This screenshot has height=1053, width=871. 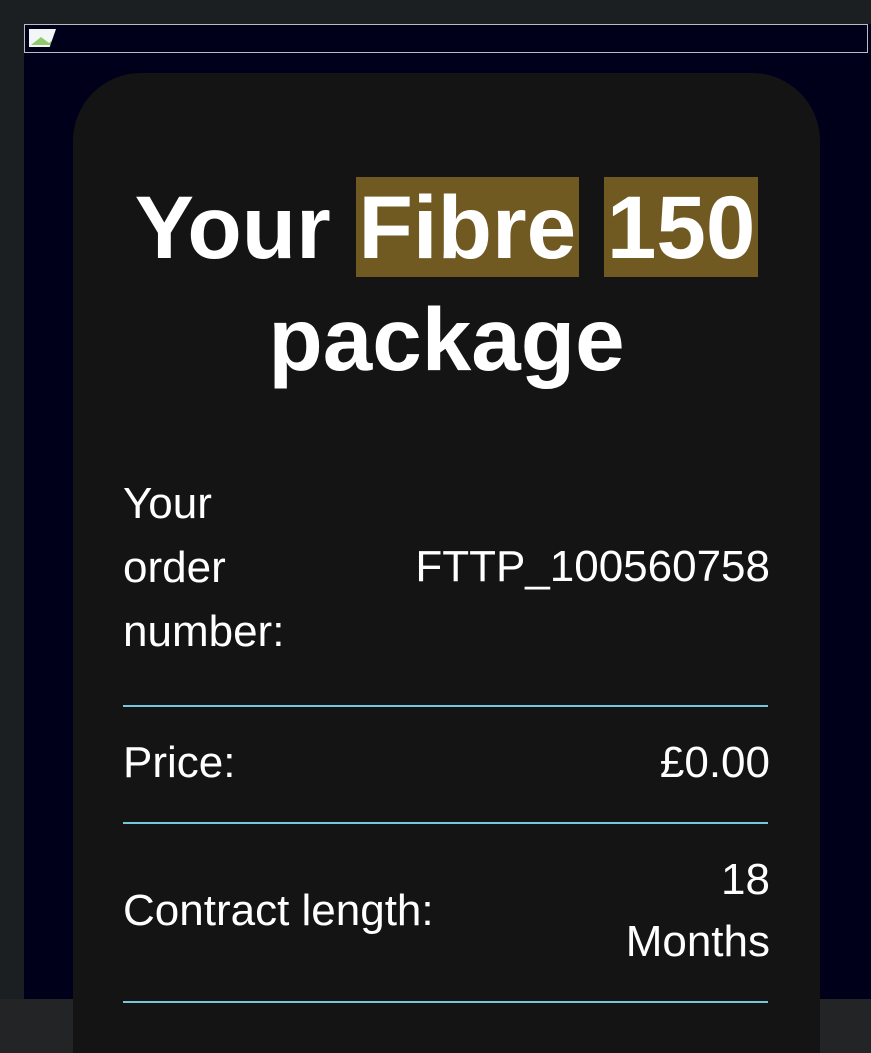 What do you see at coordinates (681, 227) in the screenshot?
I see `title-plan-speed: 150` at bounding box center [681, 227].